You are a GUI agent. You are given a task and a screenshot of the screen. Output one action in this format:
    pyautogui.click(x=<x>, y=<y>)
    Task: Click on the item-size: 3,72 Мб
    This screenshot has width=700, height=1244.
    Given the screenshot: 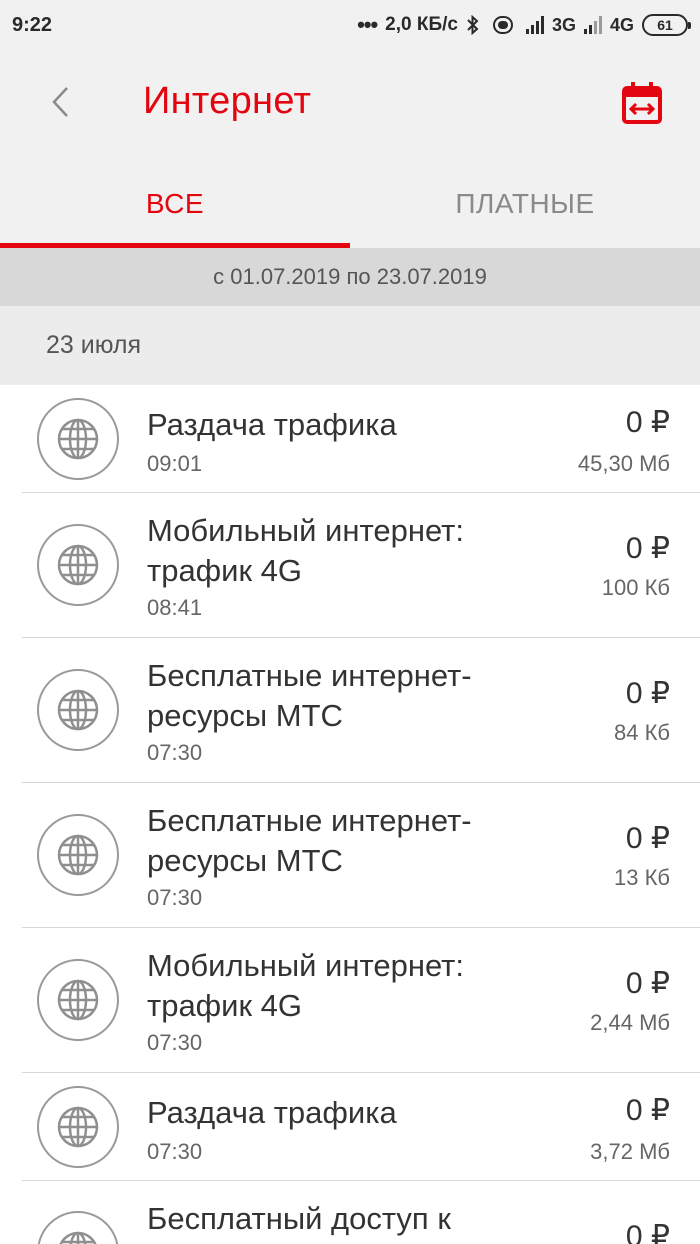 What is the action you would take?
    pyautogui.click(x=630, y=1151)
    